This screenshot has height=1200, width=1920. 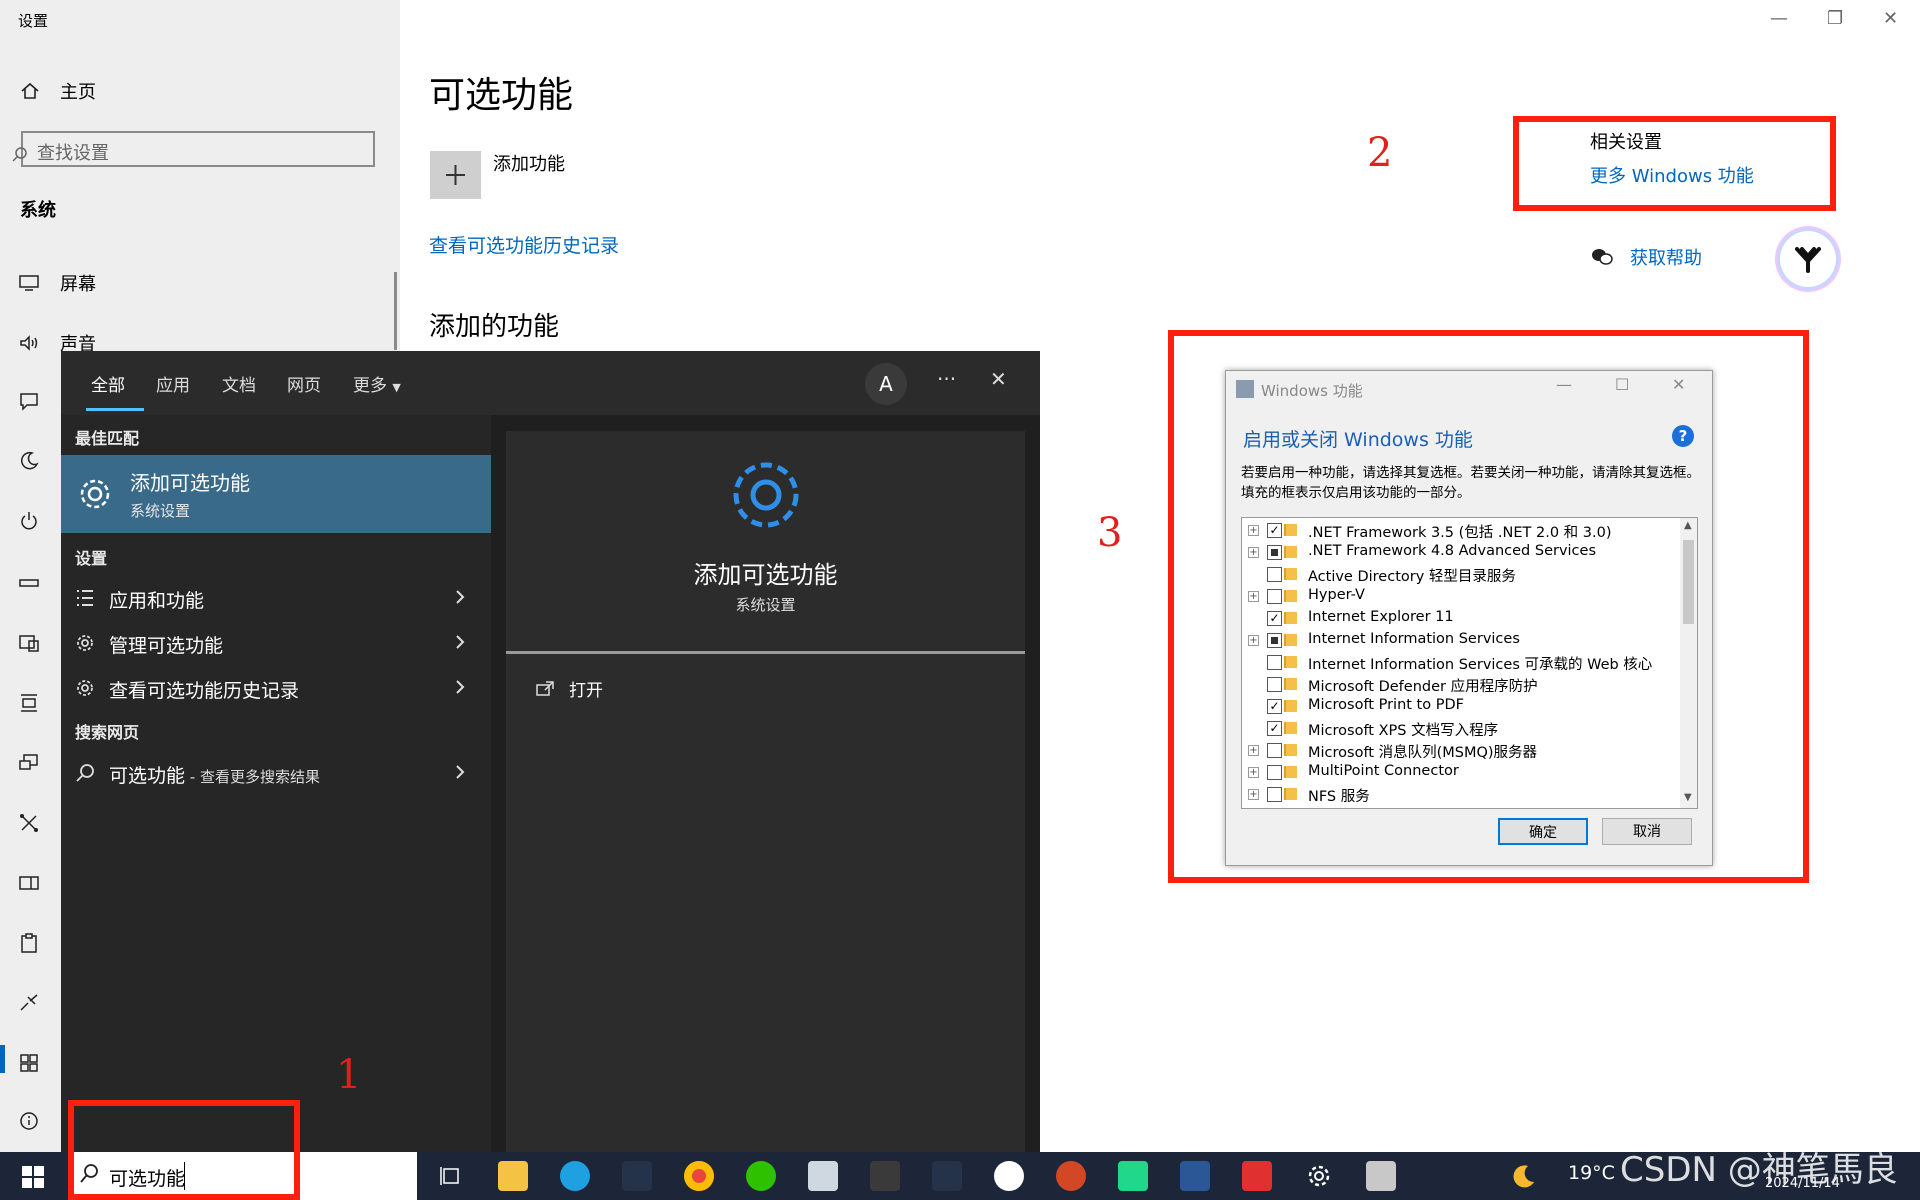 I want to click on remote-desktop-icon, so click(x=29, y=1003).